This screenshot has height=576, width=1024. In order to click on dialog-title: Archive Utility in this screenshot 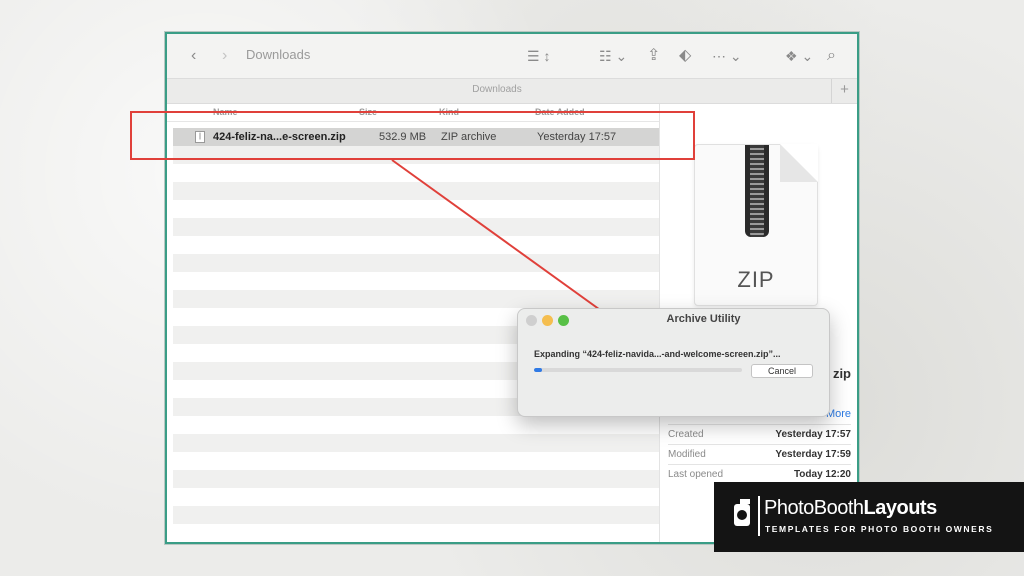, I will do `click(703, 319)`.